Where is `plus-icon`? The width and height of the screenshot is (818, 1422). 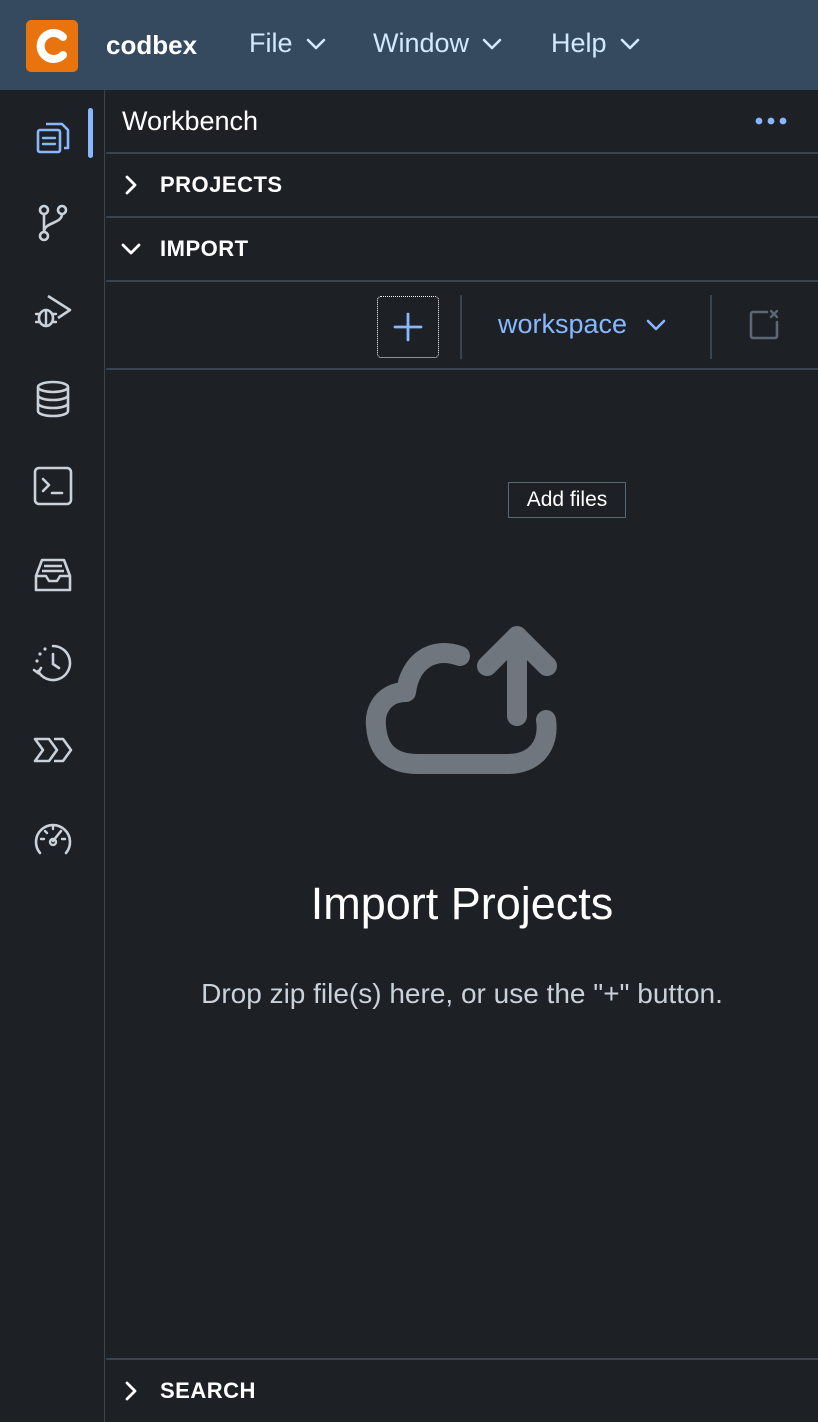
plus-icon is located at coordinates (408, 327).